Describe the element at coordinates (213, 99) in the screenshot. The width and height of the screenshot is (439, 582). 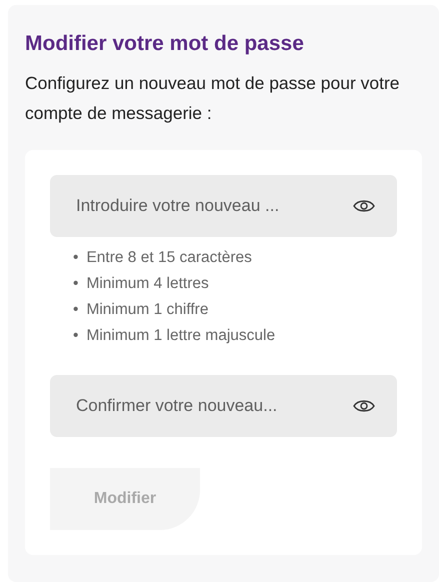
I see `intro-text: Configurez un nouveau mot de passe pour votre compte de messagerie :` at that location.